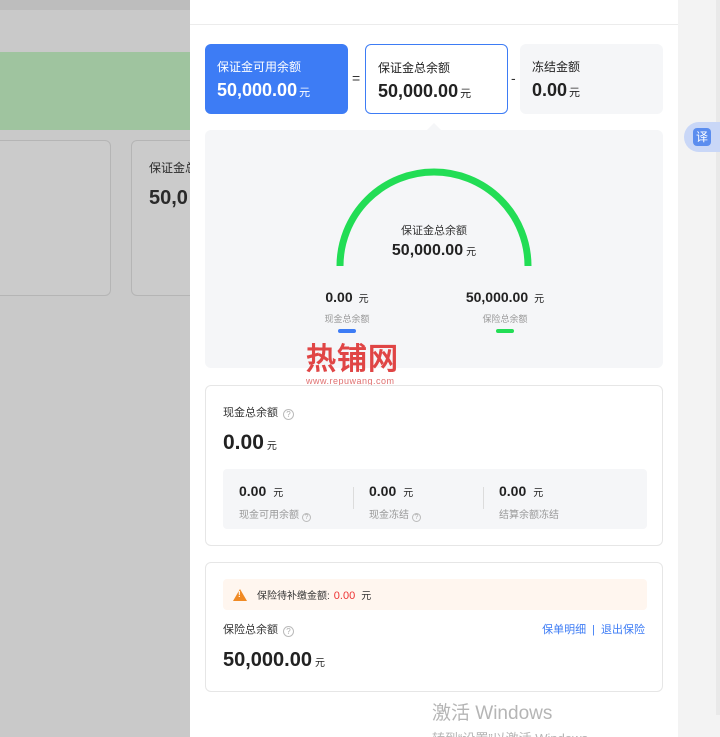 The image size is (720, 737). Describe the element at coordinates (258, 412) in the screenshot. I see `cash-balance-title: 现金总余额?` at that location.